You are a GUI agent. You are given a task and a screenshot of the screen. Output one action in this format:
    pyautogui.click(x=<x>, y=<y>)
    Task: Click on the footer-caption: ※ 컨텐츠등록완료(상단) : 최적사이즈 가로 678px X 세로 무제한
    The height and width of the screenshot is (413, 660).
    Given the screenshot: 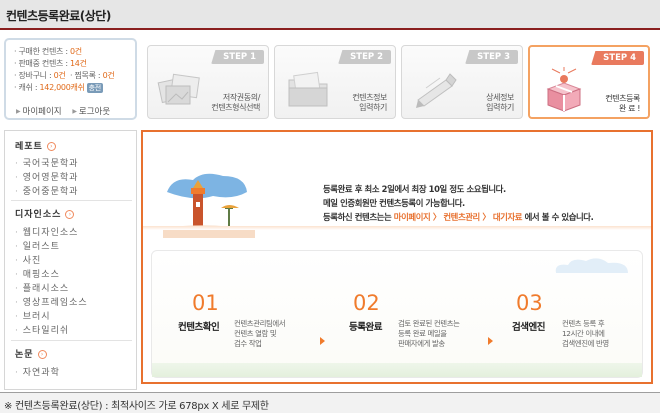 What is the action you would take?
    pyautogui.click(x=330, y=402)
    